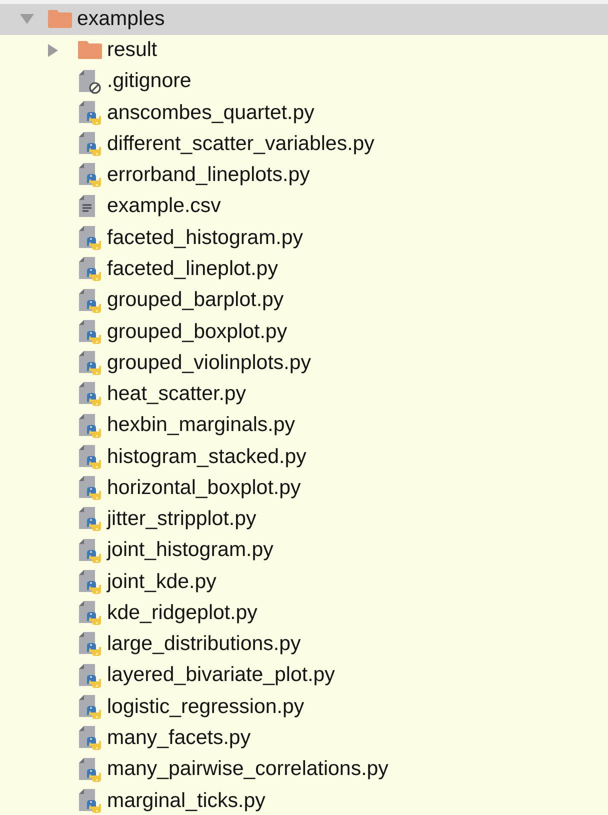 The image size is (608, 815). What do you see at coordinates (27, 19) in the screenshot?
I see `caret-down-icon` at bounding box center [27, 19].